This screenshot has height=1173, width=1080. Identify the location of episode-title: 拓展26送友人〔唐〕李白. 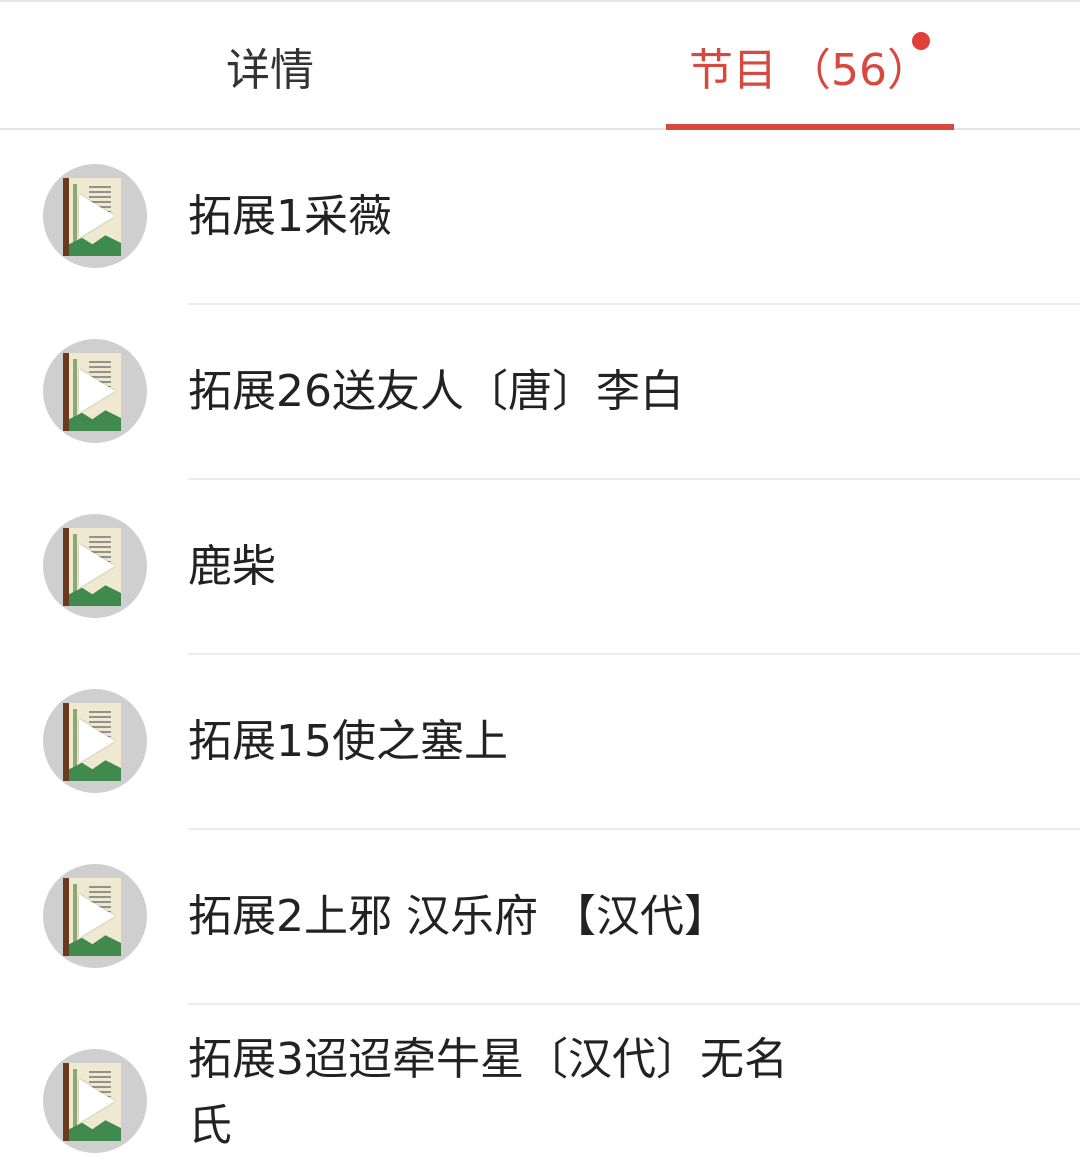
(436, 391).